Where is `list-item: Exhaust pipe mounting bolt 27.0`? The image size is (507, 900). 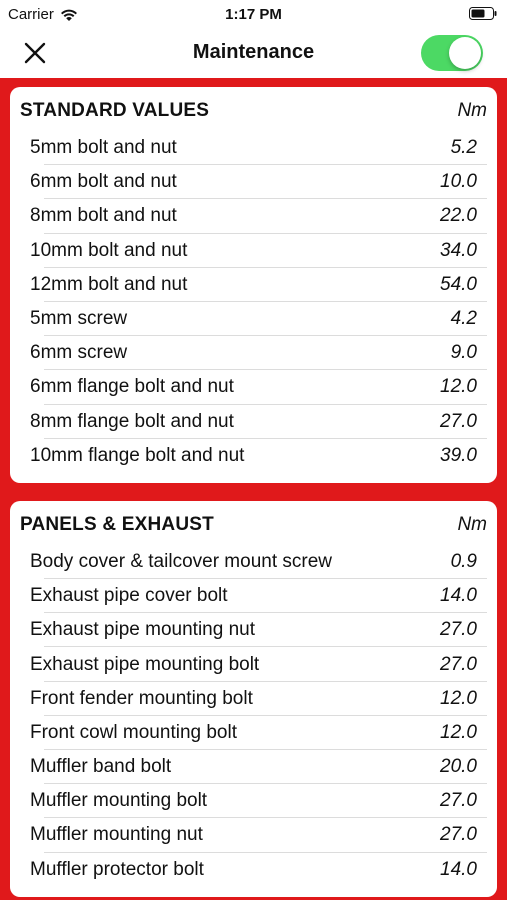
list-item: Exhaust pipe mounting bolt 27.0 is located at coordinates (253, 664).